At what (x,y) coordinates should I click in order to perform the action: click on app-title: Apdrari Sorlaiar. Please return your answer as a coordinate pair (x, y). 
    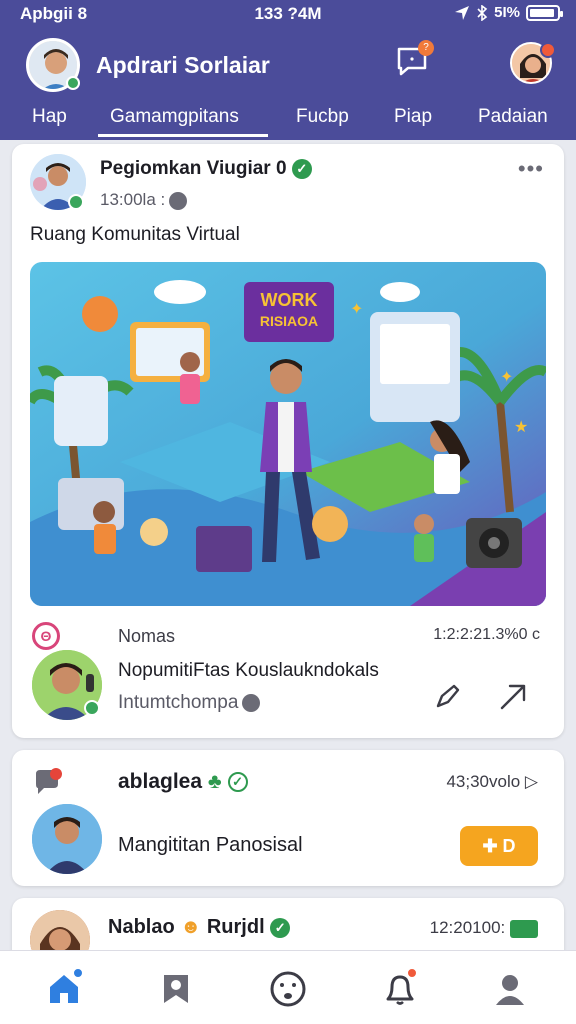
    Looking at the image, I should click on (183, 65).